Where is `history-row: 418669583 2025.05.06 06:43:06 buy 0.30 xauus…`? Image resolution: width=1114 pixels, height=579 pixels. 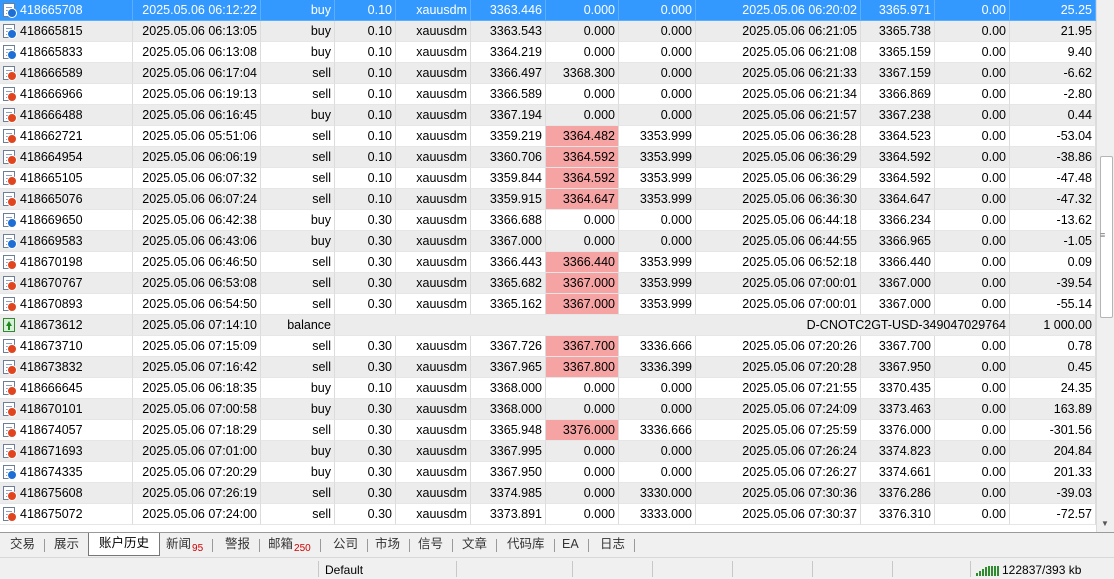
history-row: 418669583 2025.05.06 06:43:06 buy 0.30 xauus… is located at coordinates (548, 241).